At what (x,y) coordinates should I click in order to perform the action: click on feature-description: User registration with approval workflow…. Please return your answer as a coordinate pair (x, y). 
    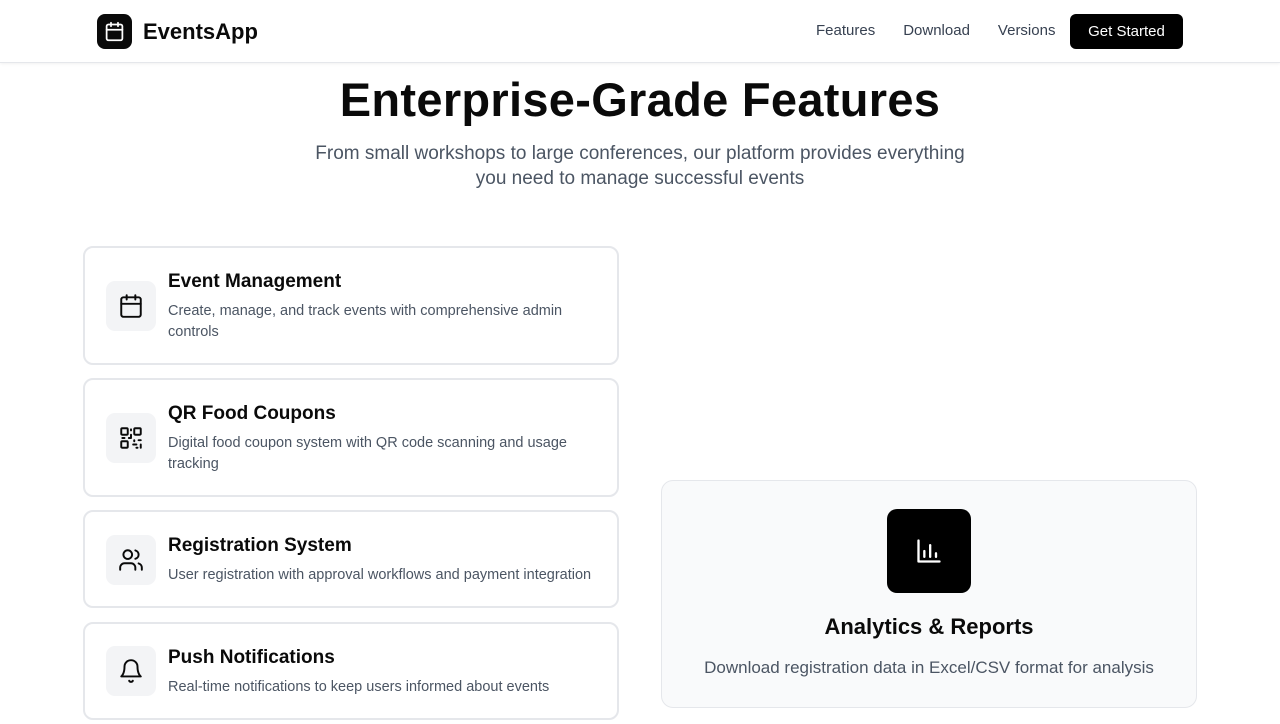
    Looking at the image, I should click on (380, 575).